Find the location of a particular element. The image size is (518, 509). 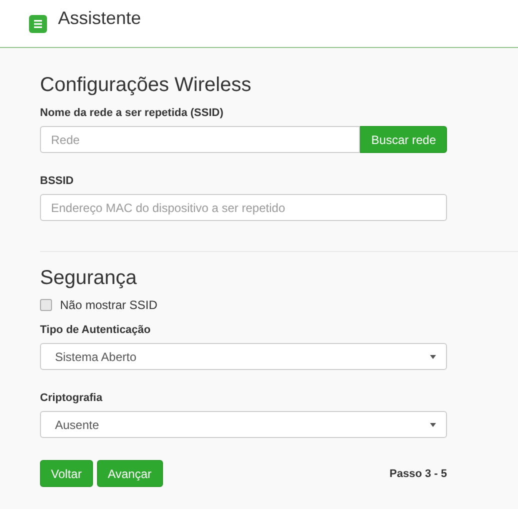

checkbox is located at coordinates (46, 305).